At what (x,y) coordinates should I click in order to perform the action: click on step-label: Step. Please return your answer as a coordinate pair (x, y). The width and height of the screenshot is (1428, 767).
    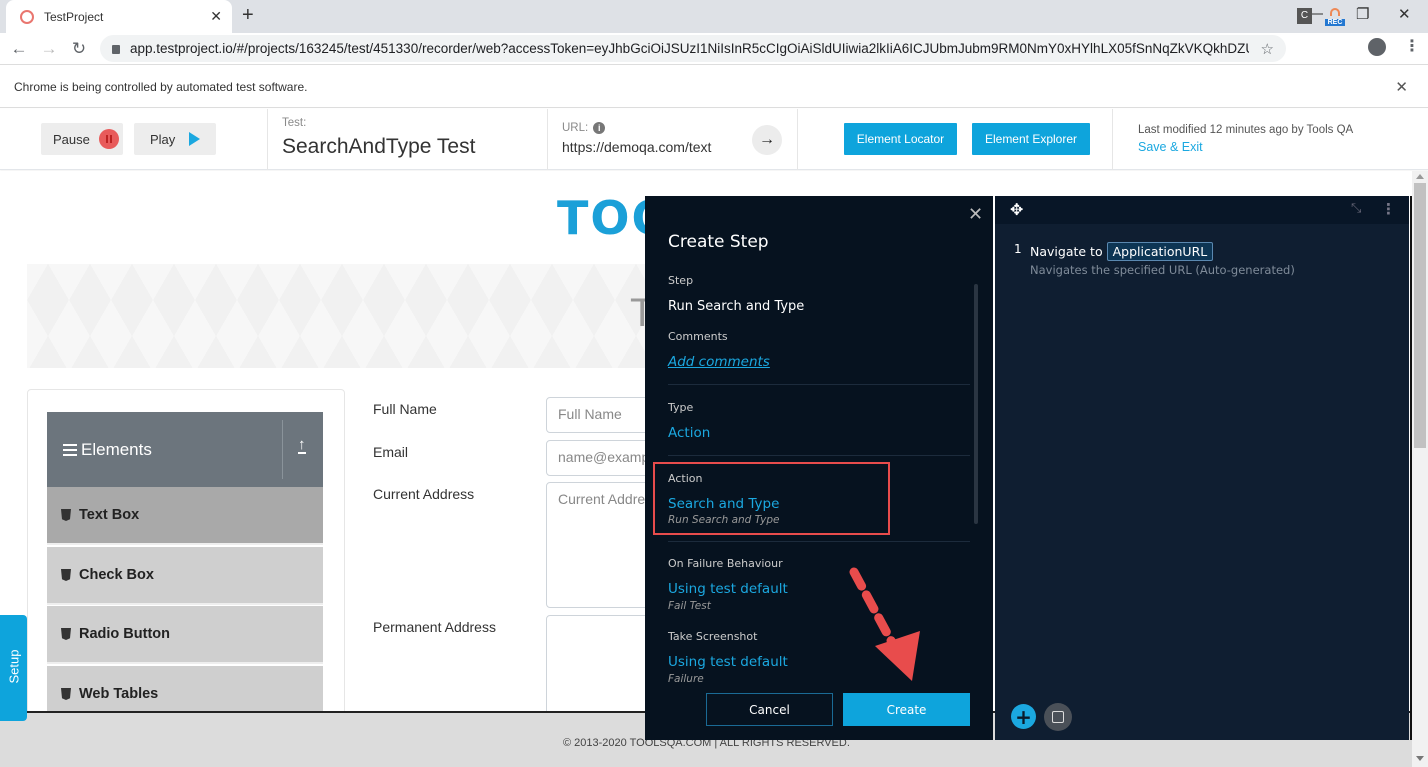
    Looking at the image, I should click on (681, 280).